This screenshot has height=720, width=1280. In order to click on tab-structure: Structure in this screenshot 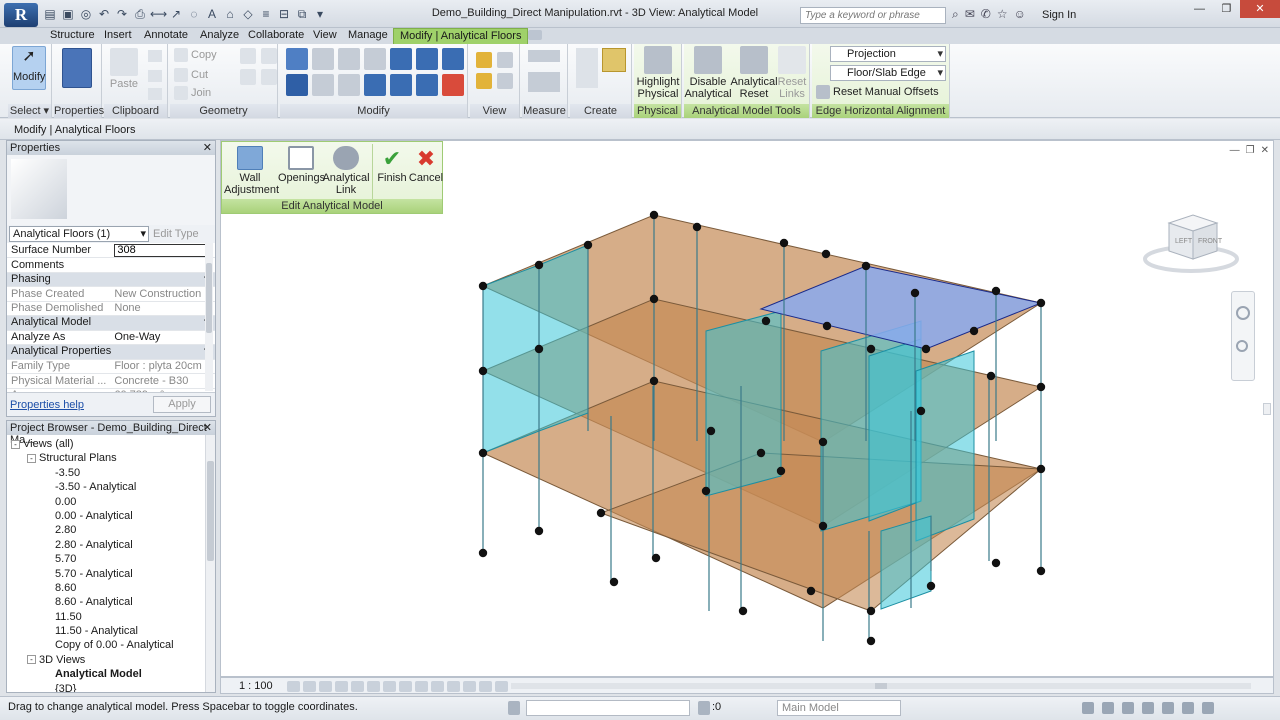, I will do `click(72, 36)`.